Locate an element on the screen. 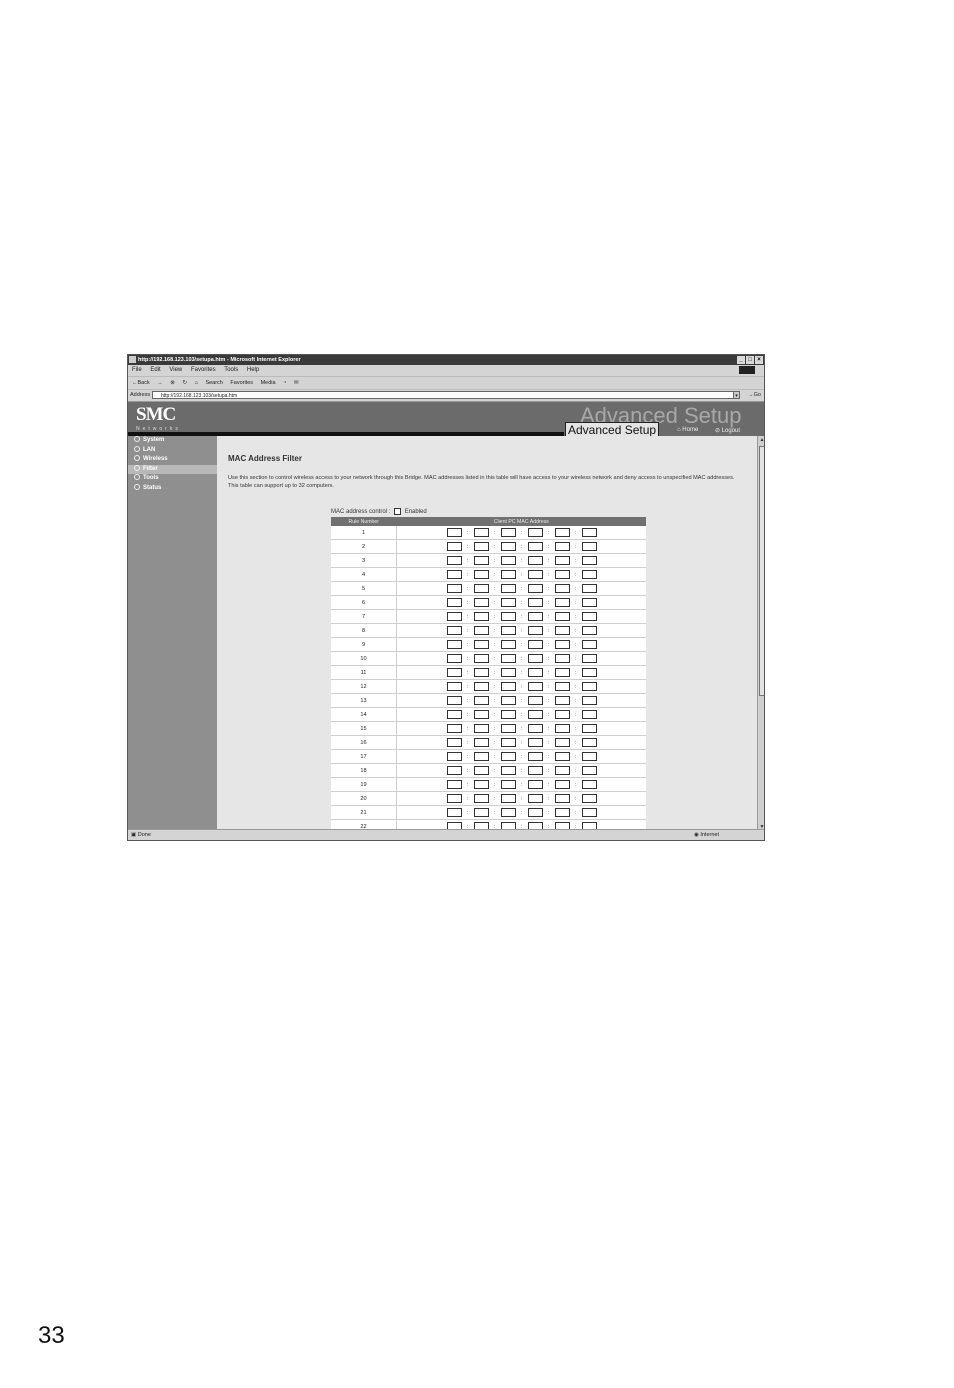 The height and width of the screenshot is (1388, 954). go-button: →Go is located at coordinates (754, 395).